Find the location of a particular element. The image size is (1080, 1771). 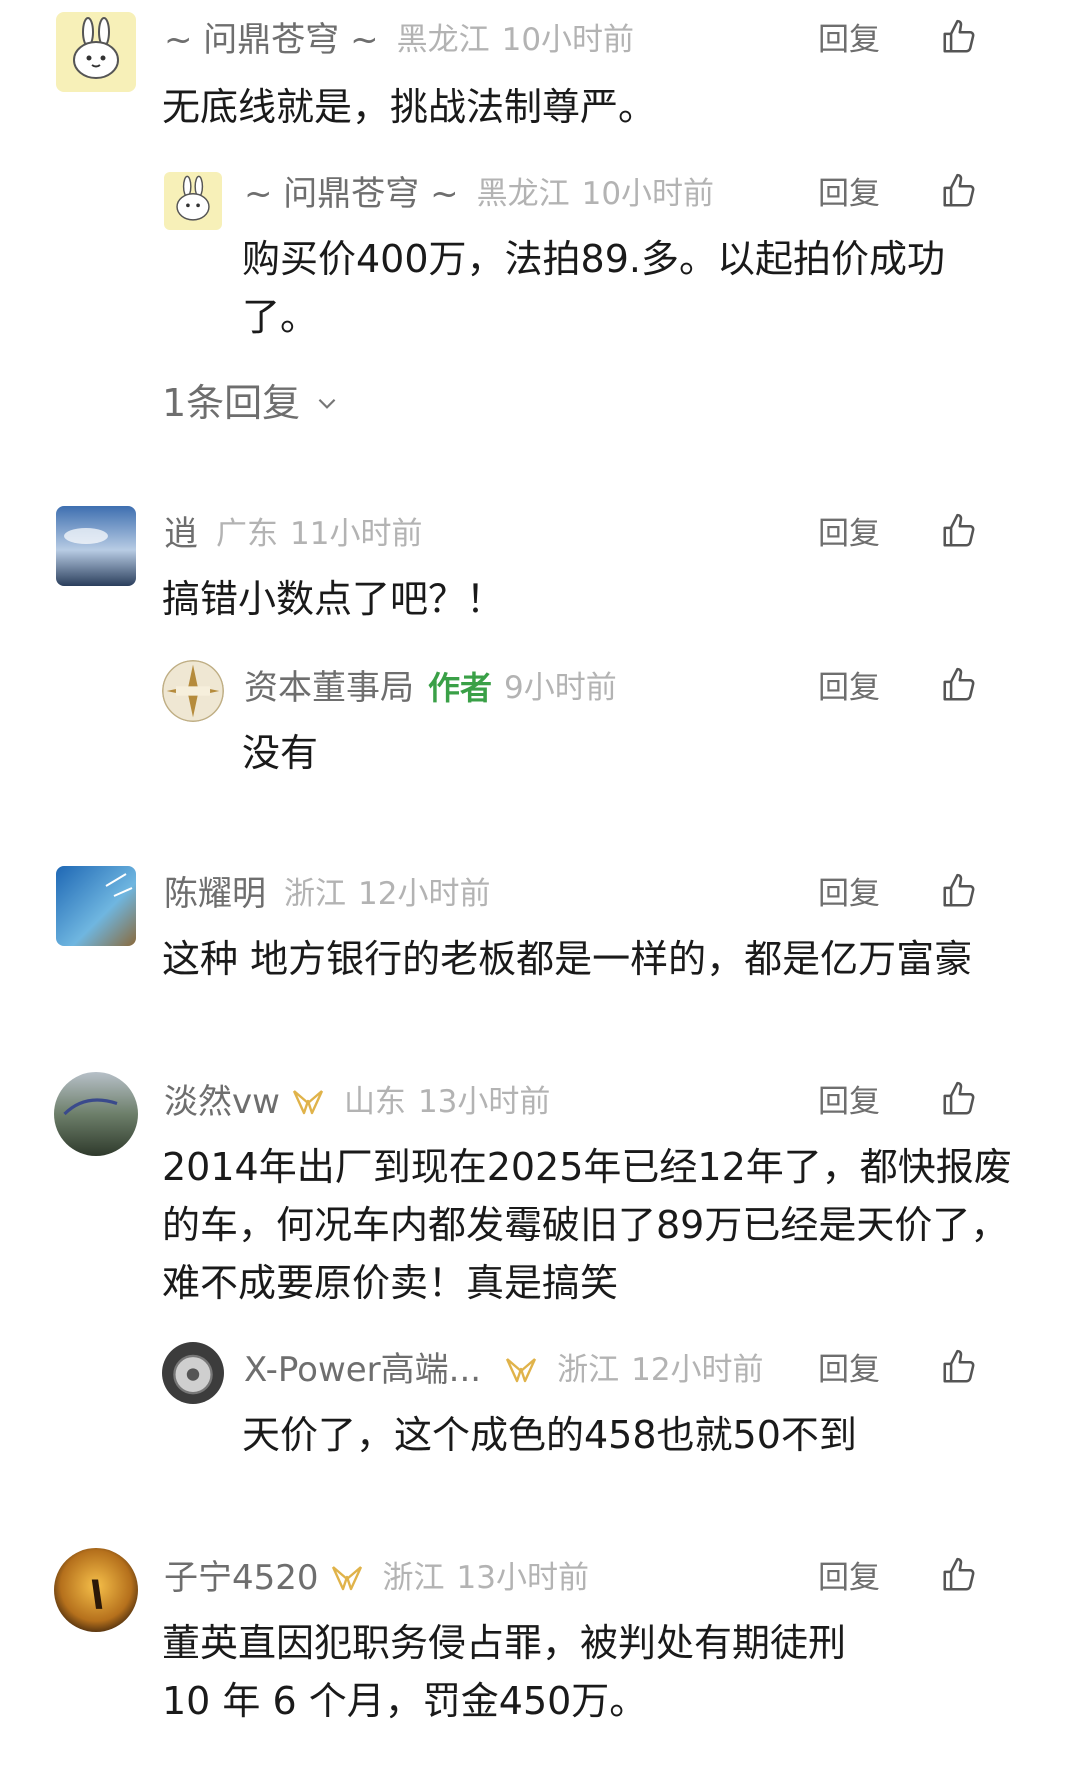

author-badge: 作者 is located at coordinates (460, 688).